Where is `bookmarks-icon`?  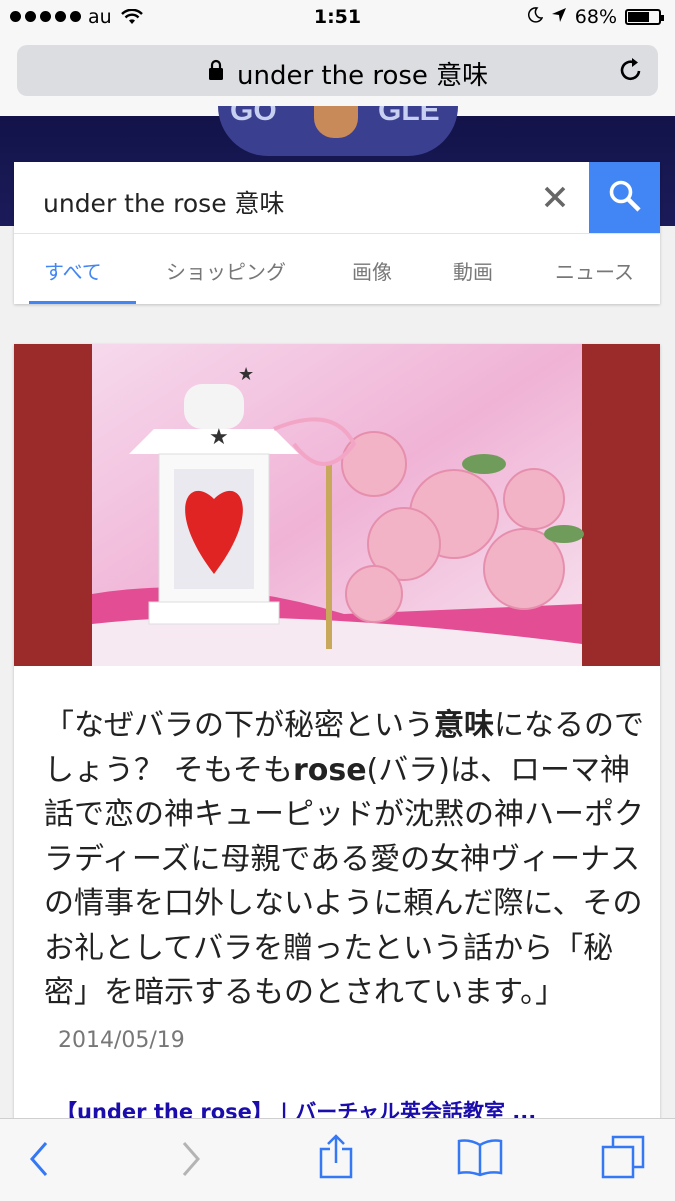 bookmarks-icon is located at coordinates (480, 1159).